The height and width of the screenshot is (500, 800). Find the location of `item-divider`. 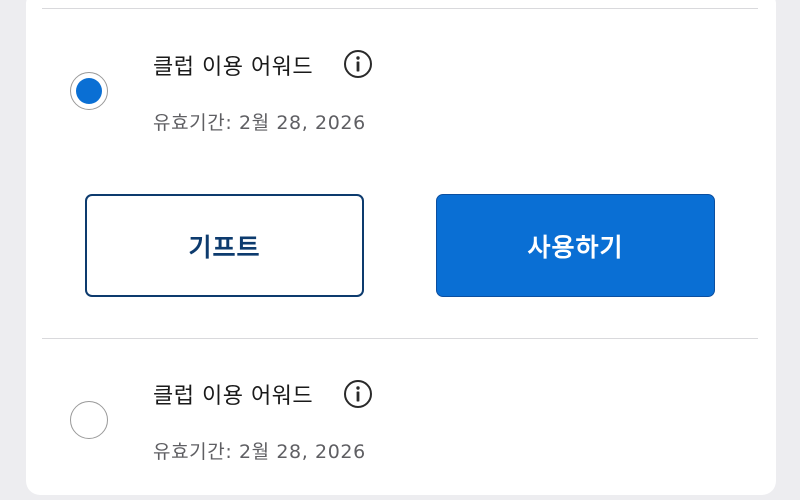

item-divider is located at coordinates (400, 338).